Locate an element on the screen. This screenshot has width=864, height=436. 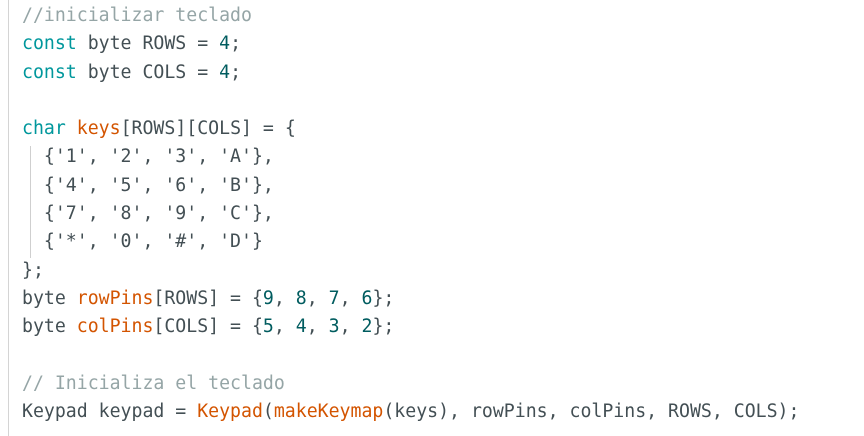
code-text: {'7', '8', '9', 'C'}, is located at coordinates (148, 214).